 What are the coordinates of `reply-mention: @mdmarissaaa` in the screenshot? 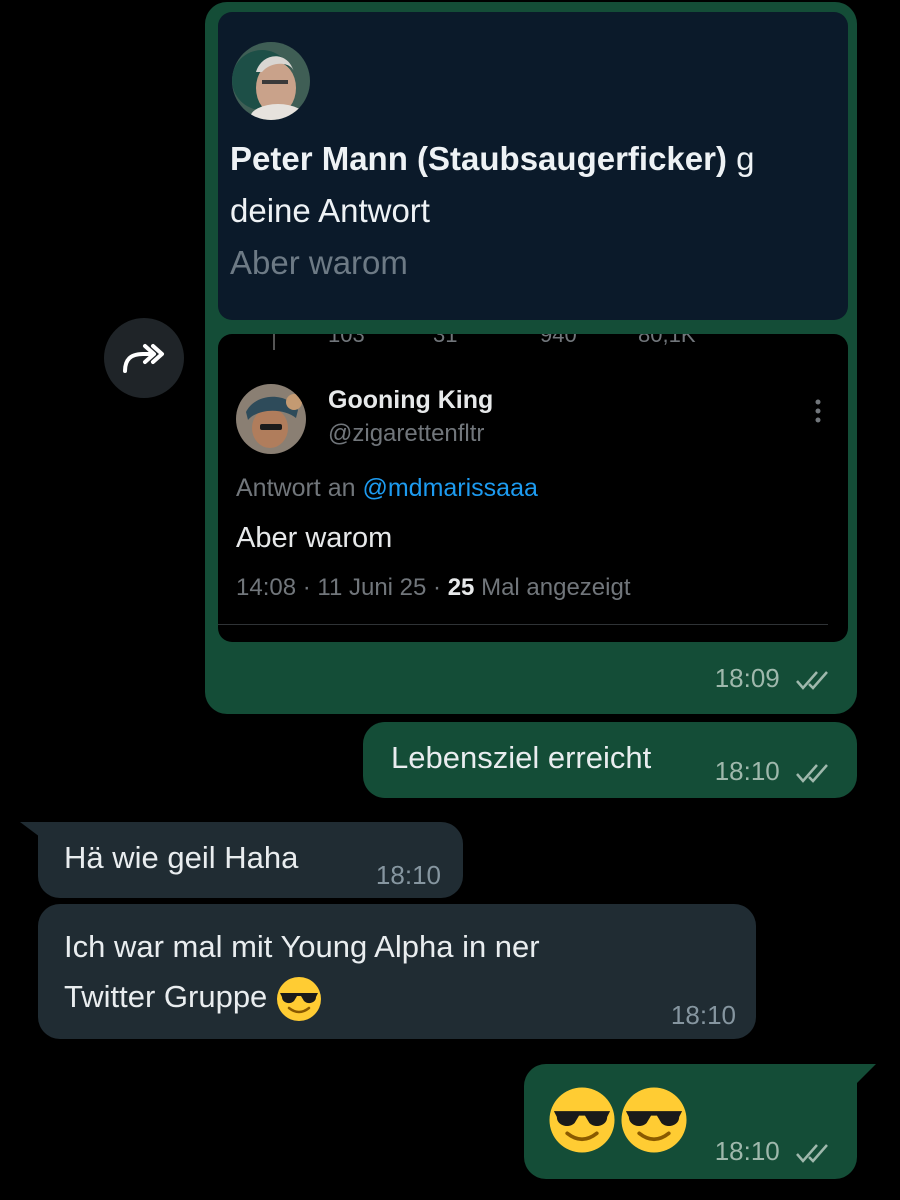 It's located at (450, 488).